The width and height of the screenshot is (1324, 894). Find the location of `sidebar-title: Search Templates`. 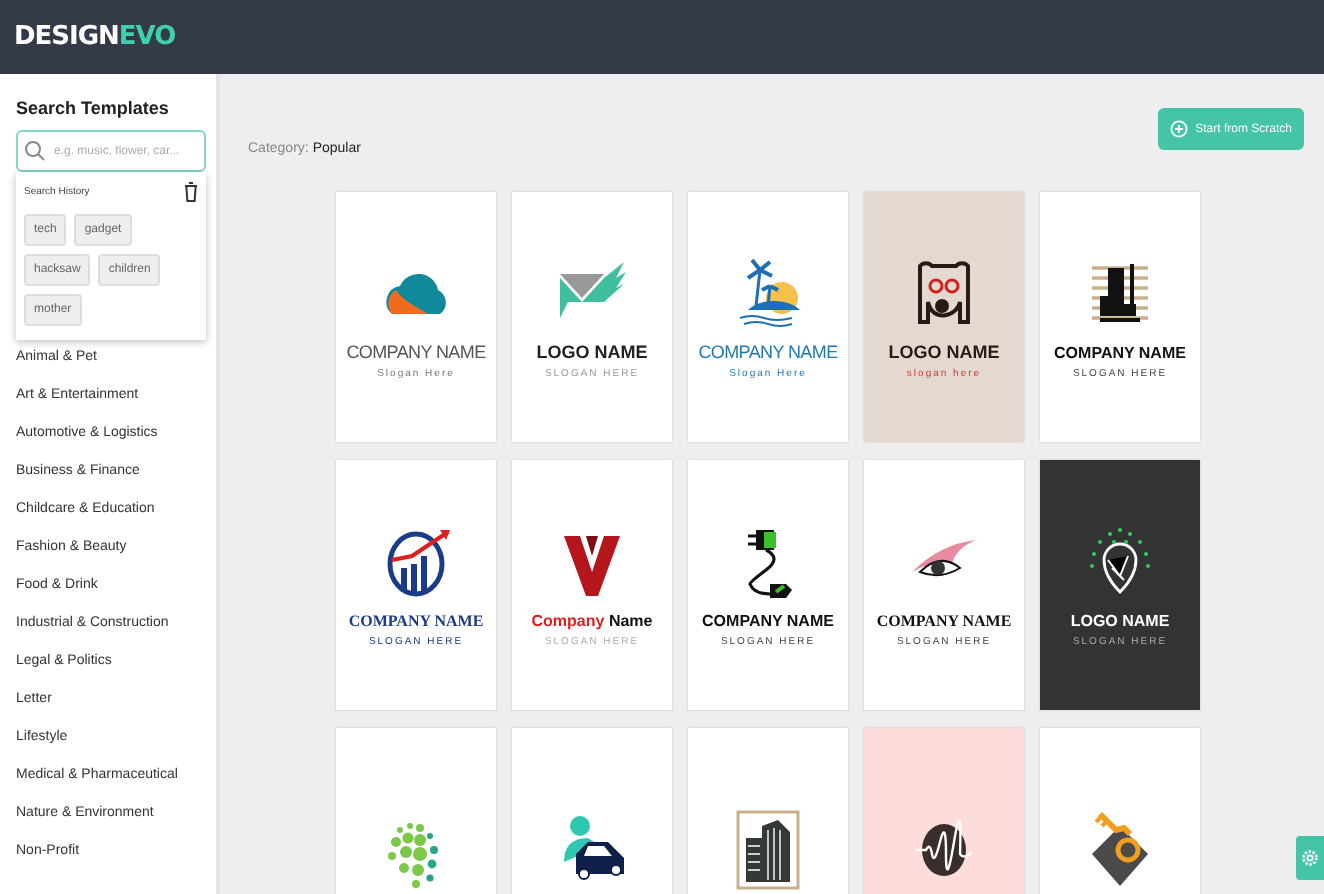

sidebar-title: Search Templates is located at coordinates (93, 108).